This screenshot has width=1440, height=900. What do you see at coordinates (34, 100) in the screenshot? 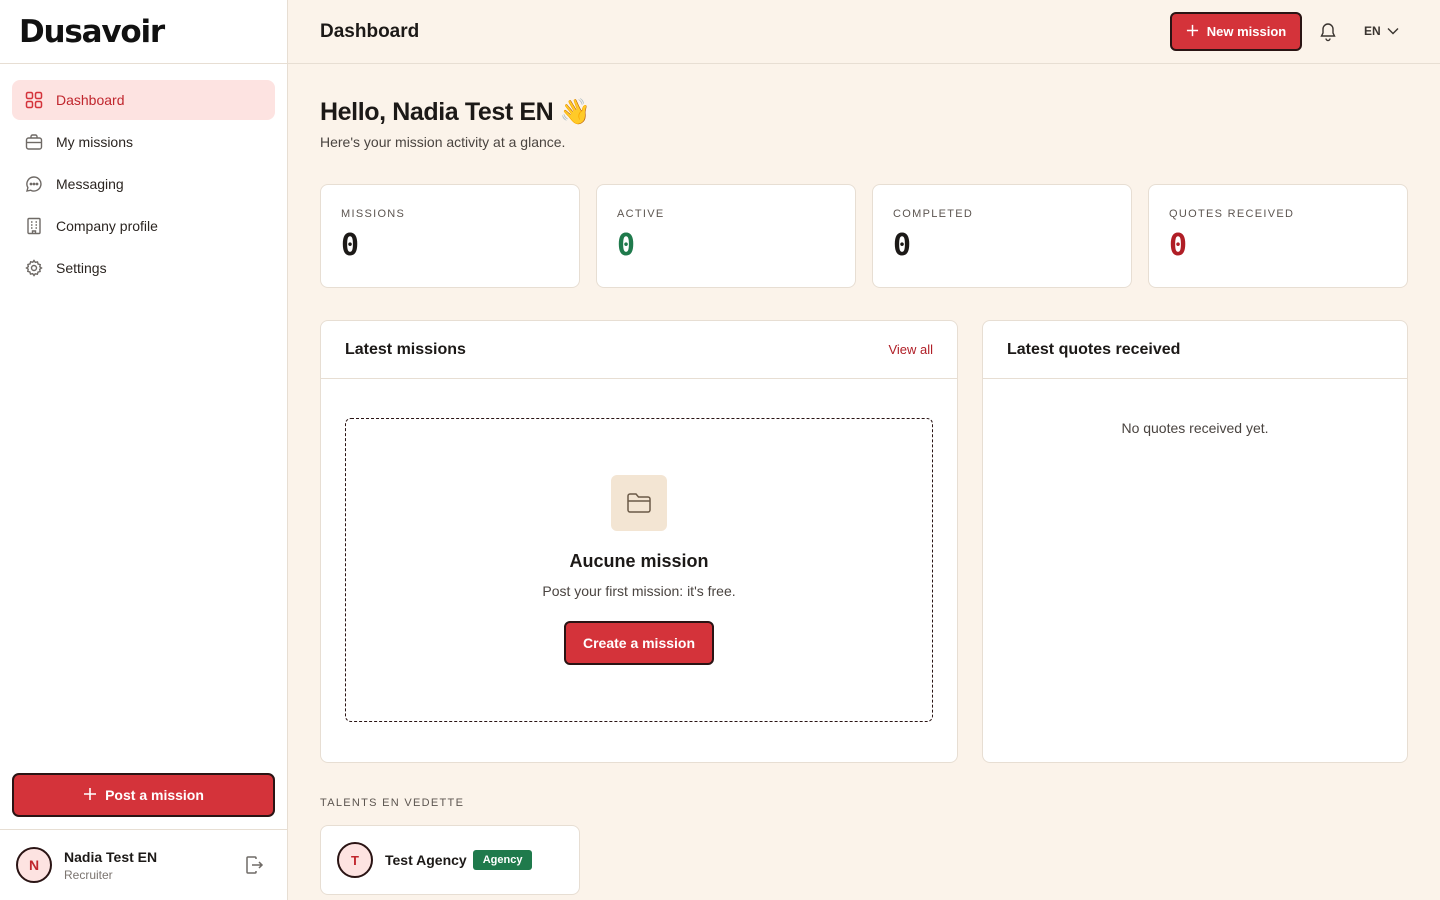
I see `grid-icon` at bounding box center [34, 100].